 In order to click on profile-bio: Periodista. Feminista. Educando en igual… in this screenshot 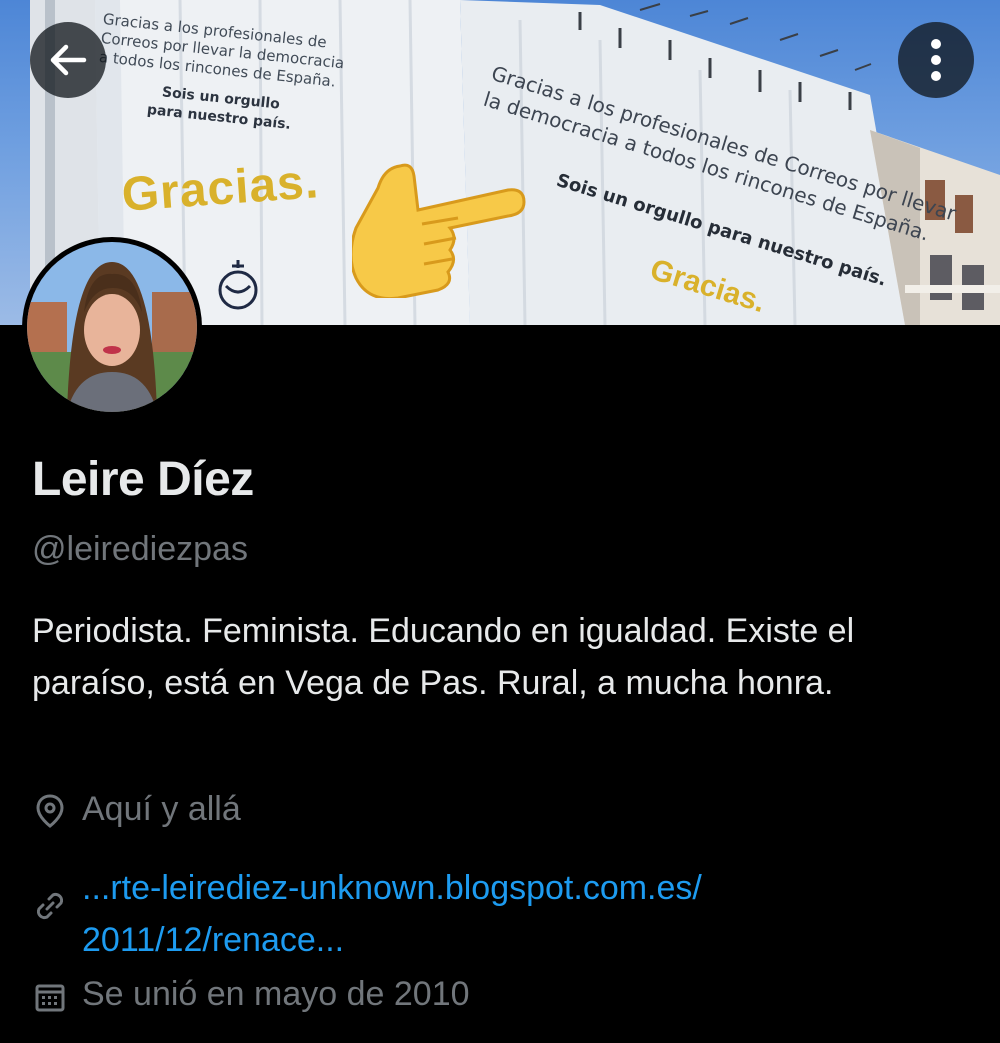, I will do `click(443, 657)`.